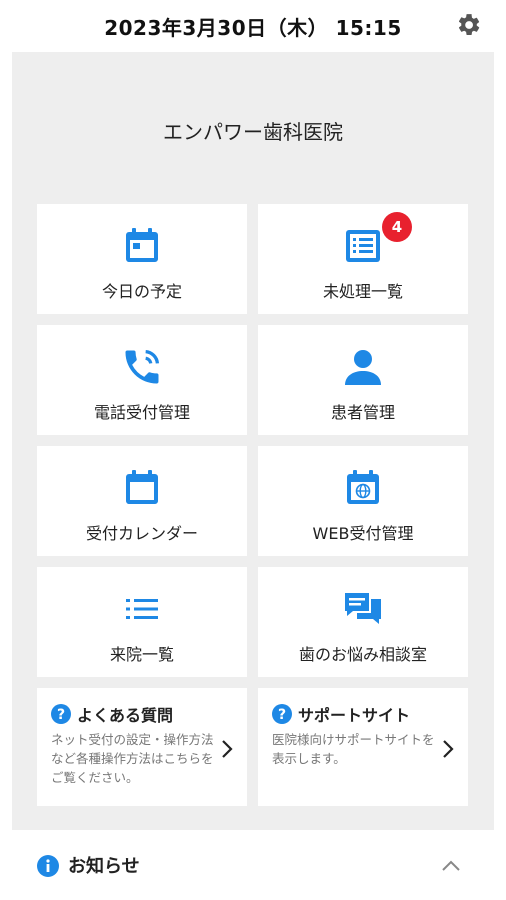 The height and width of the screenshot is (900, 506). What do you see at coordinates (141, 412) in the screenshot?
I see `menu-label: 電話受付管理` at bounding box center [141, 412].